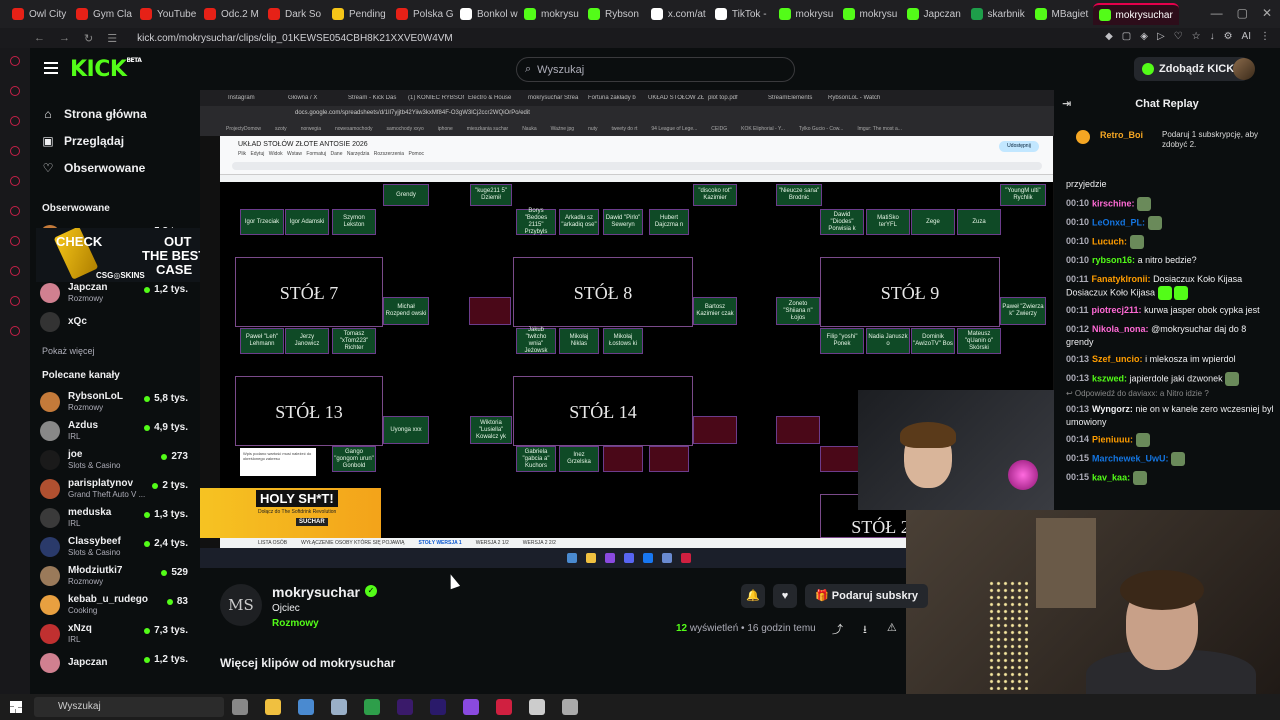 The image size is (1280, 720). Describe the element at coordinates (1111, 477) in the screenshot. I see `chat-username: kav_kaa:` at that location.